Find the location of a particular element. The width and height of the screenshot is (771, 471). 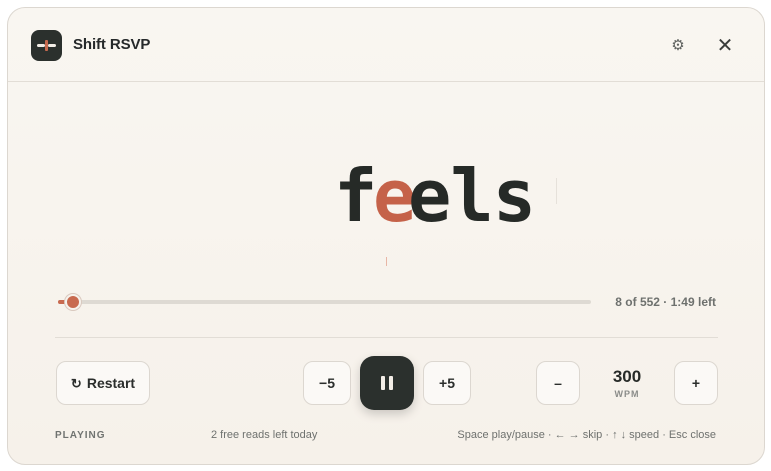

divider is located at coordinates (386, 337).